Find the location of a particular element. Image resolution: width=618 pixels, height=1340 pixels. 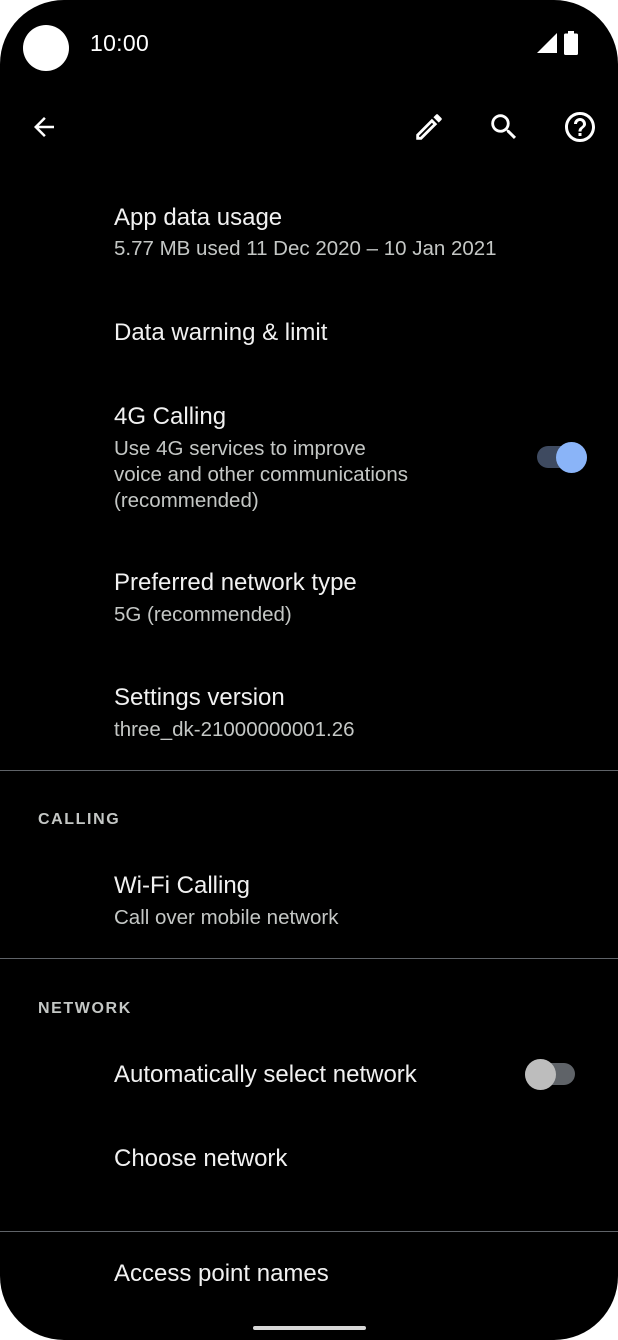

preferred-network-title: Preferred network type is located at coordinates (235, 582).